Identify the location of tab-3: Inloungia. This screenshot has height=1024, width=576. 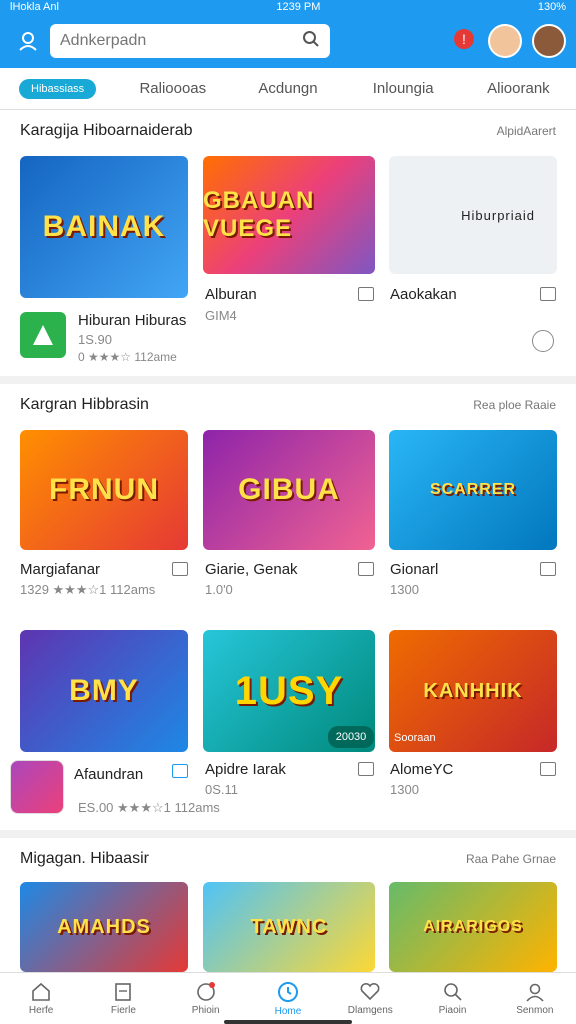
(403, 88).